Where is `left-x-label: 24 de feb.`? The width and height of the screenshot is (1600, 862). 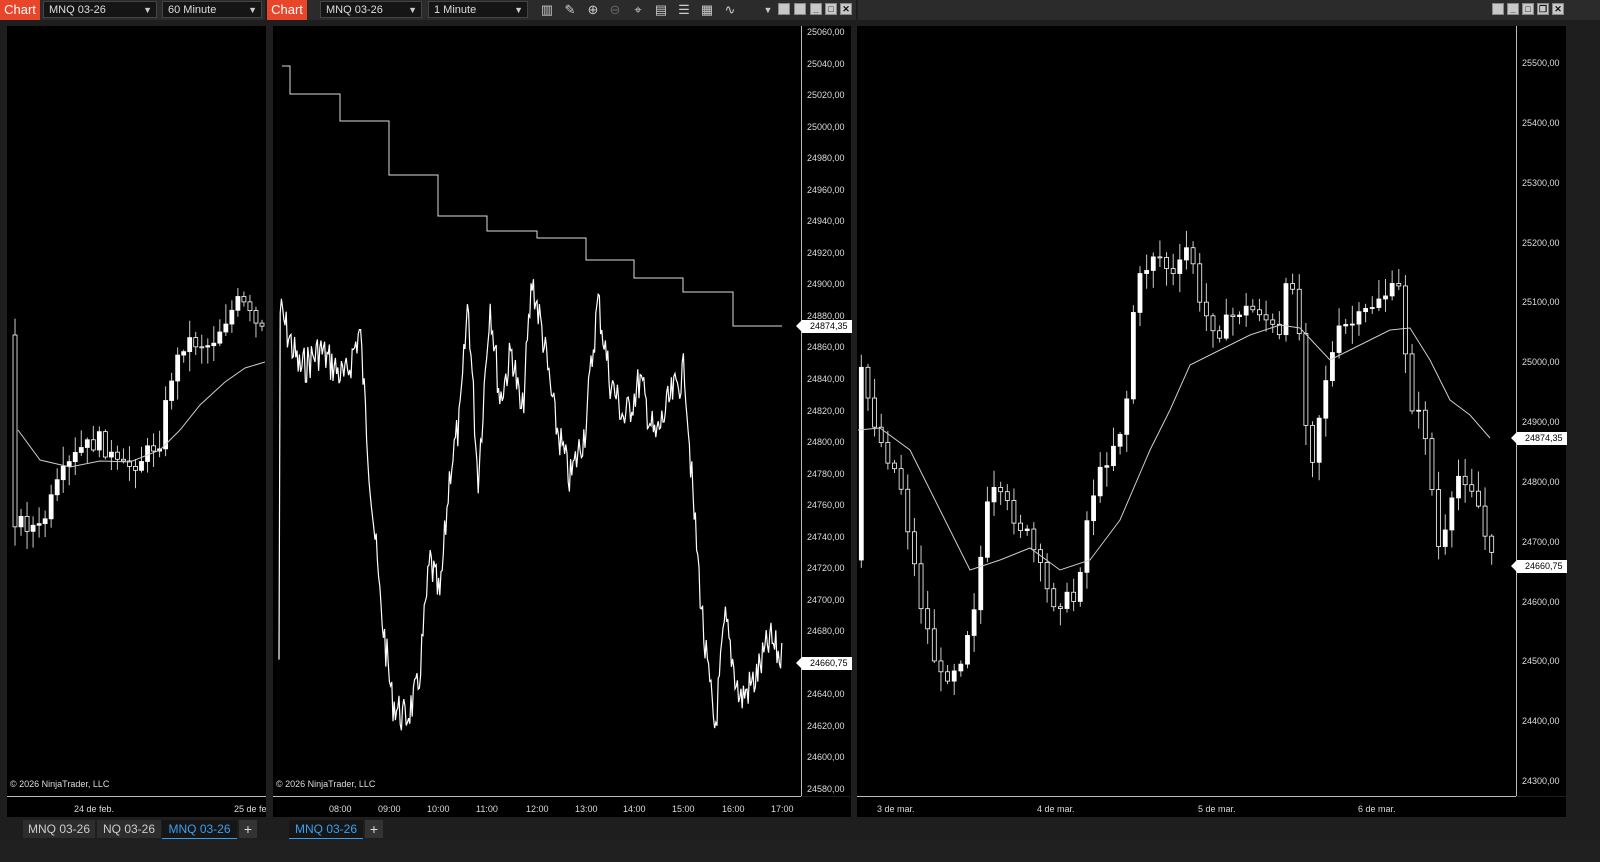 left-x-label: 24 de feb. is located at coordinates (94, 809).